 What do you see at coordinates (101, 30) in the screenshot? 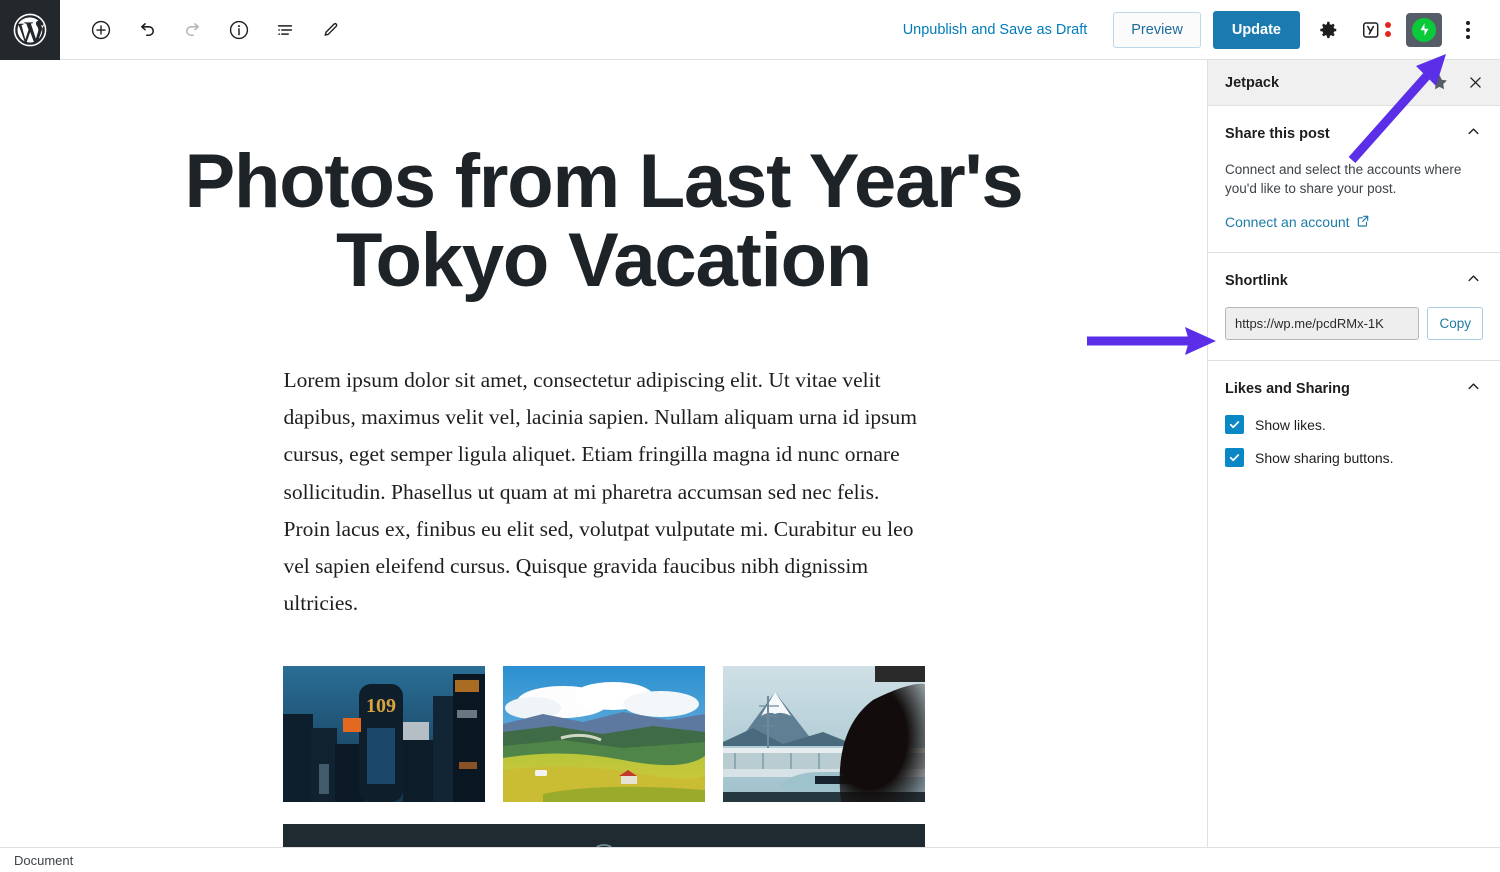
I see `add-block-button` at bounding box center [101, 30].